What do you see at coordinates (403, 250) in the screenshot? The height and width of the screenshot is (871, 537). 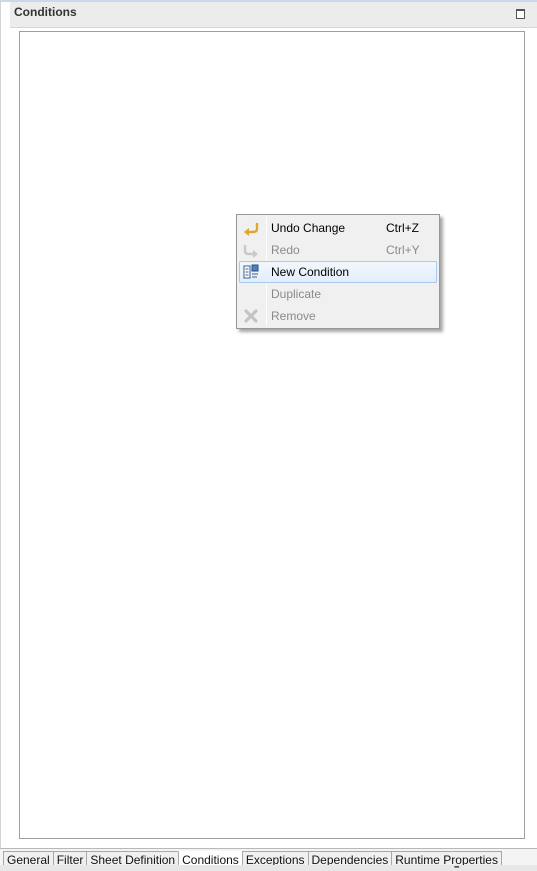 I see `menu-item-shortcut: Ctrl+Y` at bounding box center [403, 250].